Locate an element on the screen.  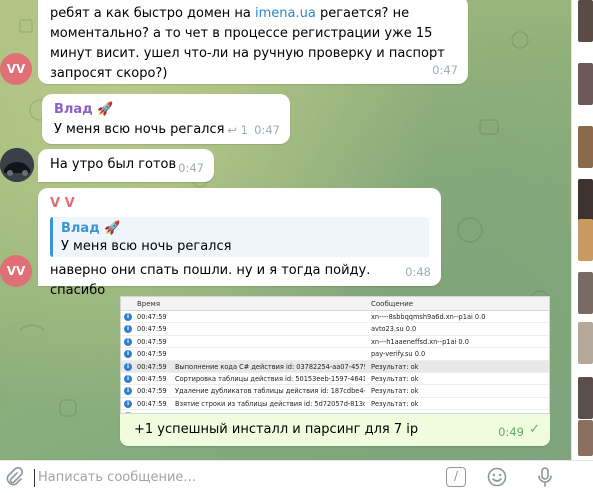
domain-link: imena.ua is located at coordinates (285, 13).